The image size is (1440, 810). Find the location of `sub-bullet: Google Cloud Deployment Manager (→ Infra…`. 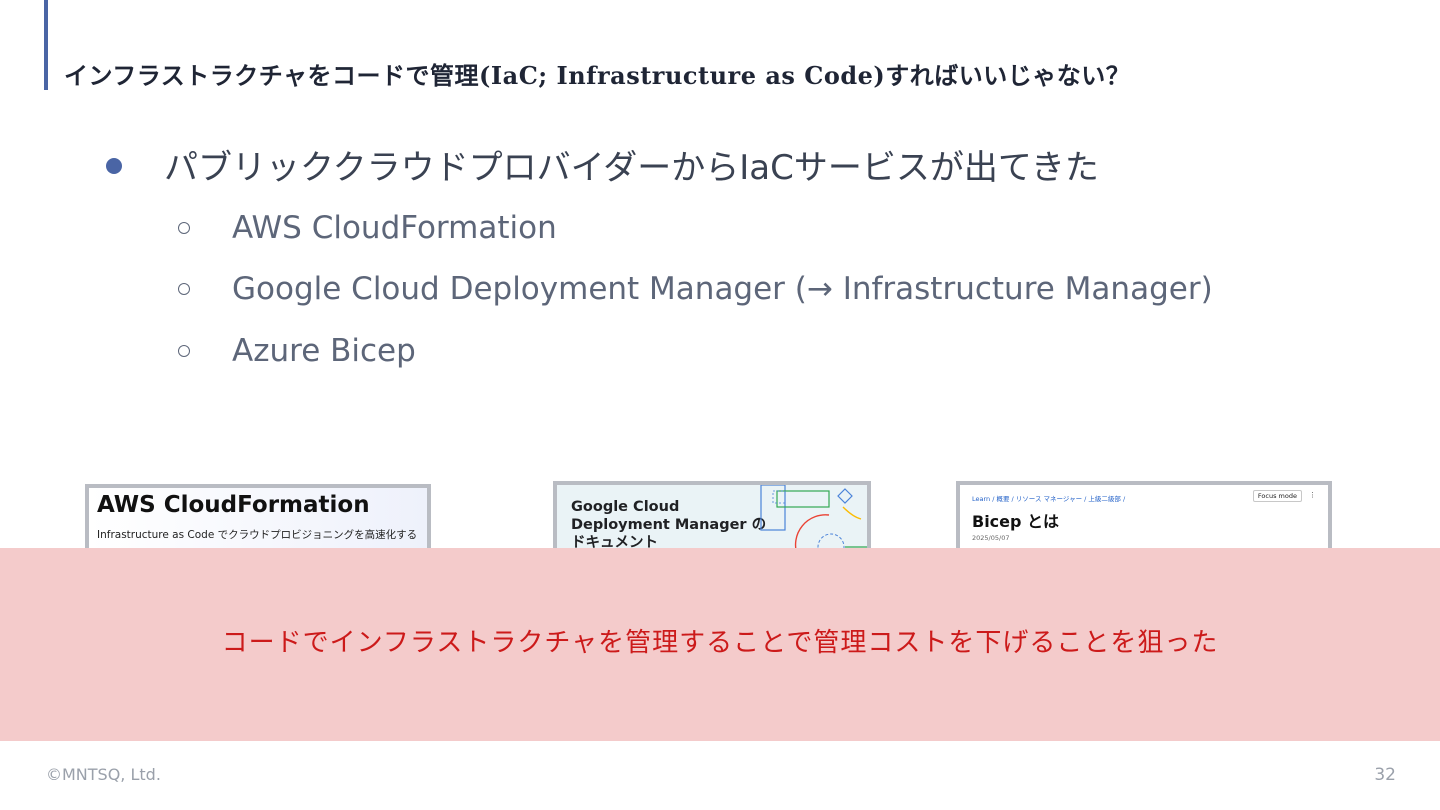

sub-bullet: Google Cloud Deployment Manager (→ Infra… is located at coordinates (695, 289).